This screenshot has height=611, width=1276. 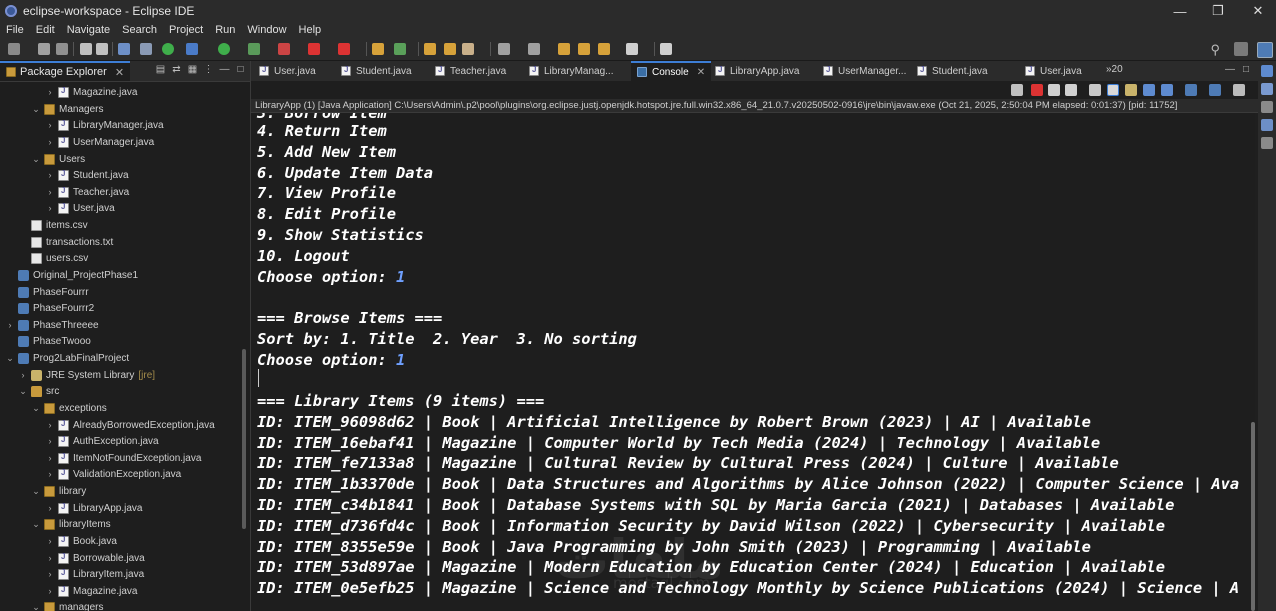 I want to click on tree-item: PhaseFourrr2, so click(x=49, y=308).